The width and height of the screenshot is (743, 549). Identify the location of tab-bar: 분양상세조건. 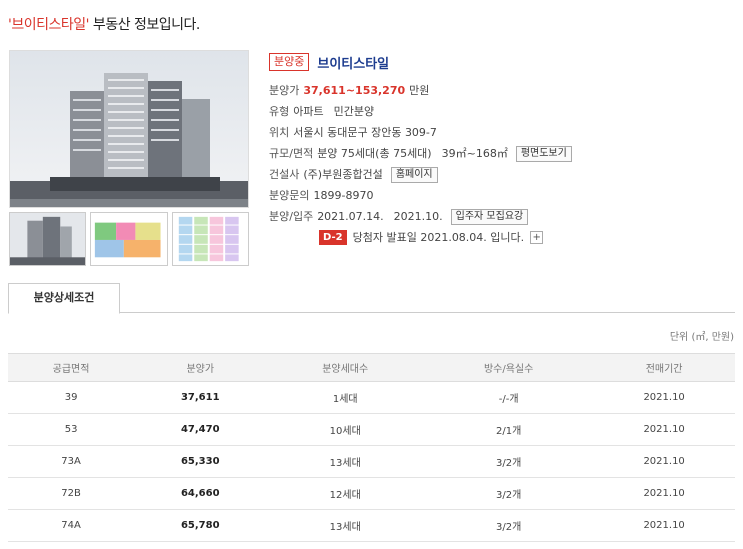
(371, 298).